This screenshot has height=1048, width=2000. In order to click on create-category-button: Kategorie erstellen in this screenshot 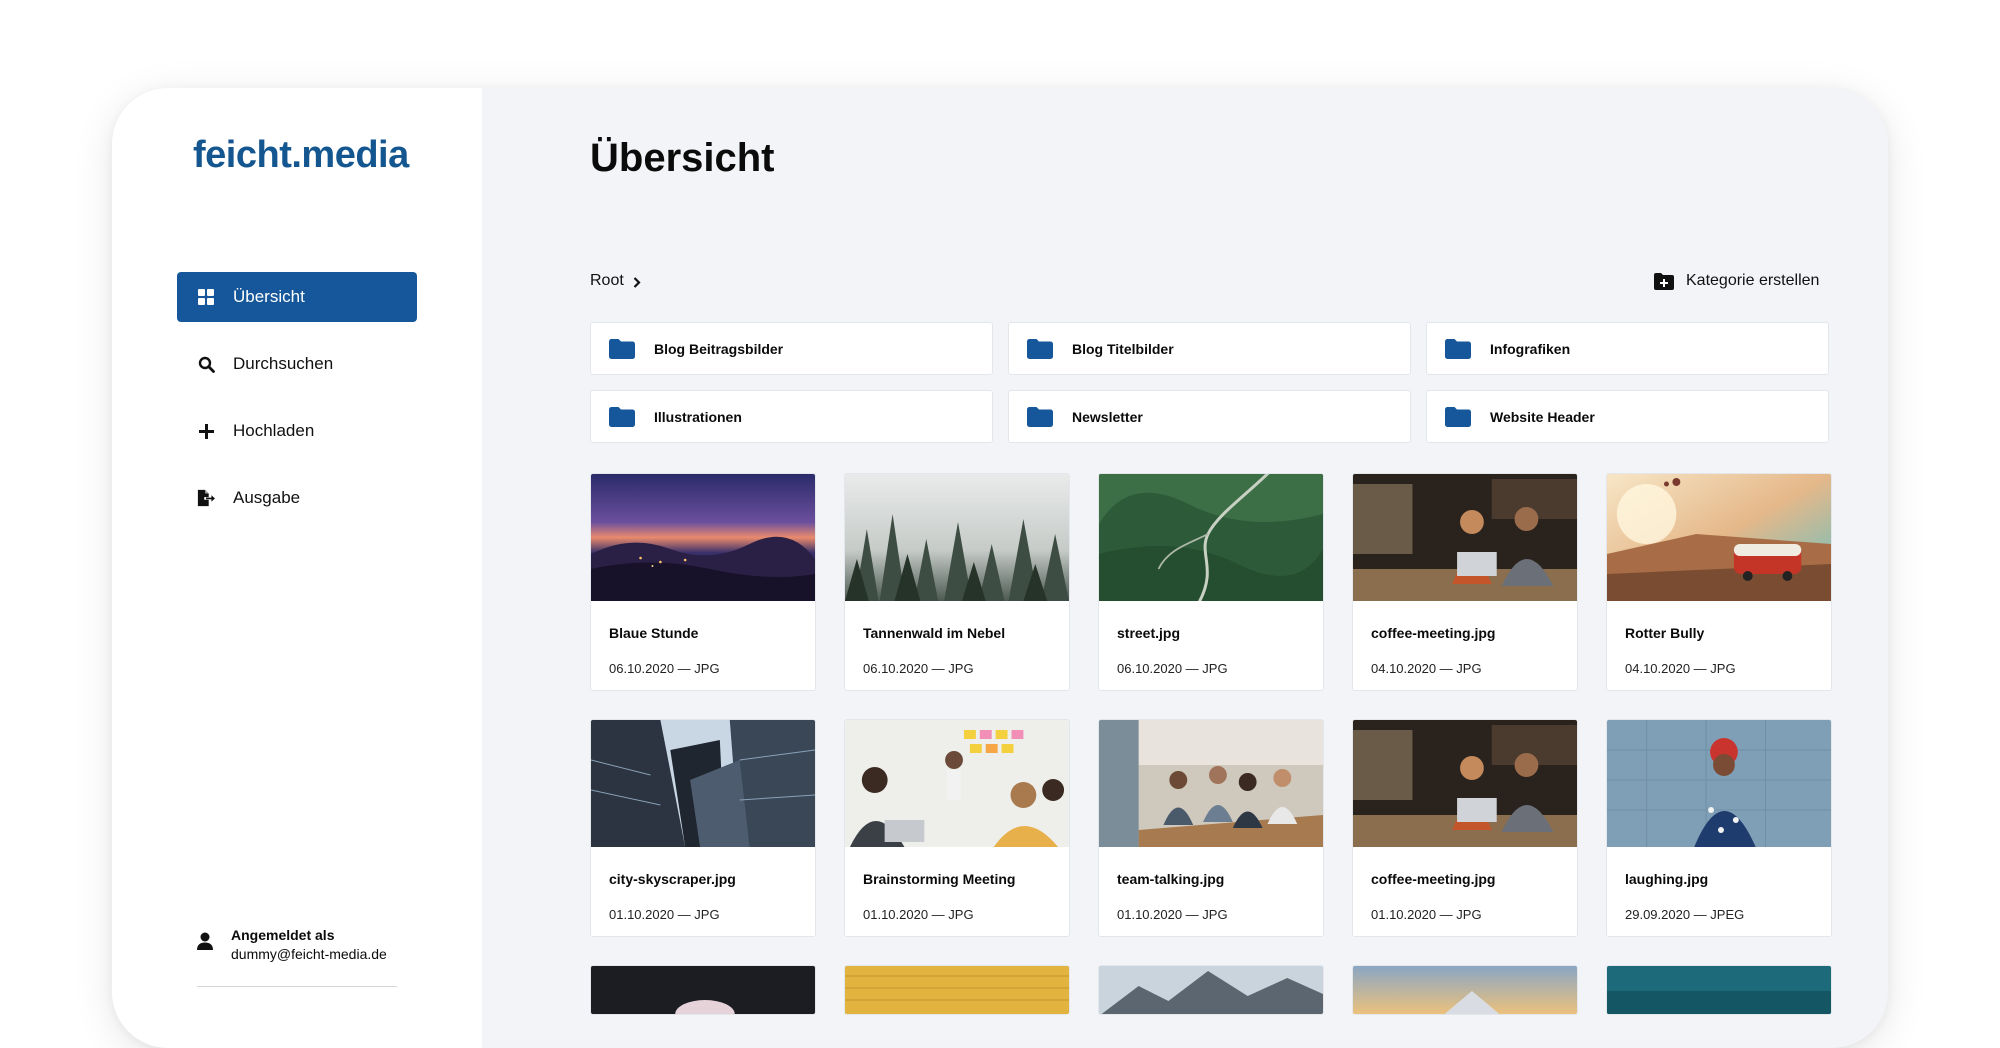, I will do `click(1736, 281)`.